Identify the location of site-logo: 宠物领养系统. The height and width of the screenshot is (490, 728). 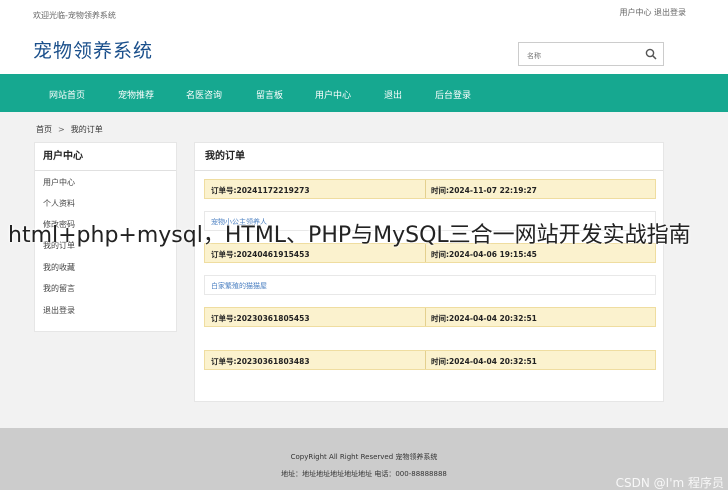
(93, 49).